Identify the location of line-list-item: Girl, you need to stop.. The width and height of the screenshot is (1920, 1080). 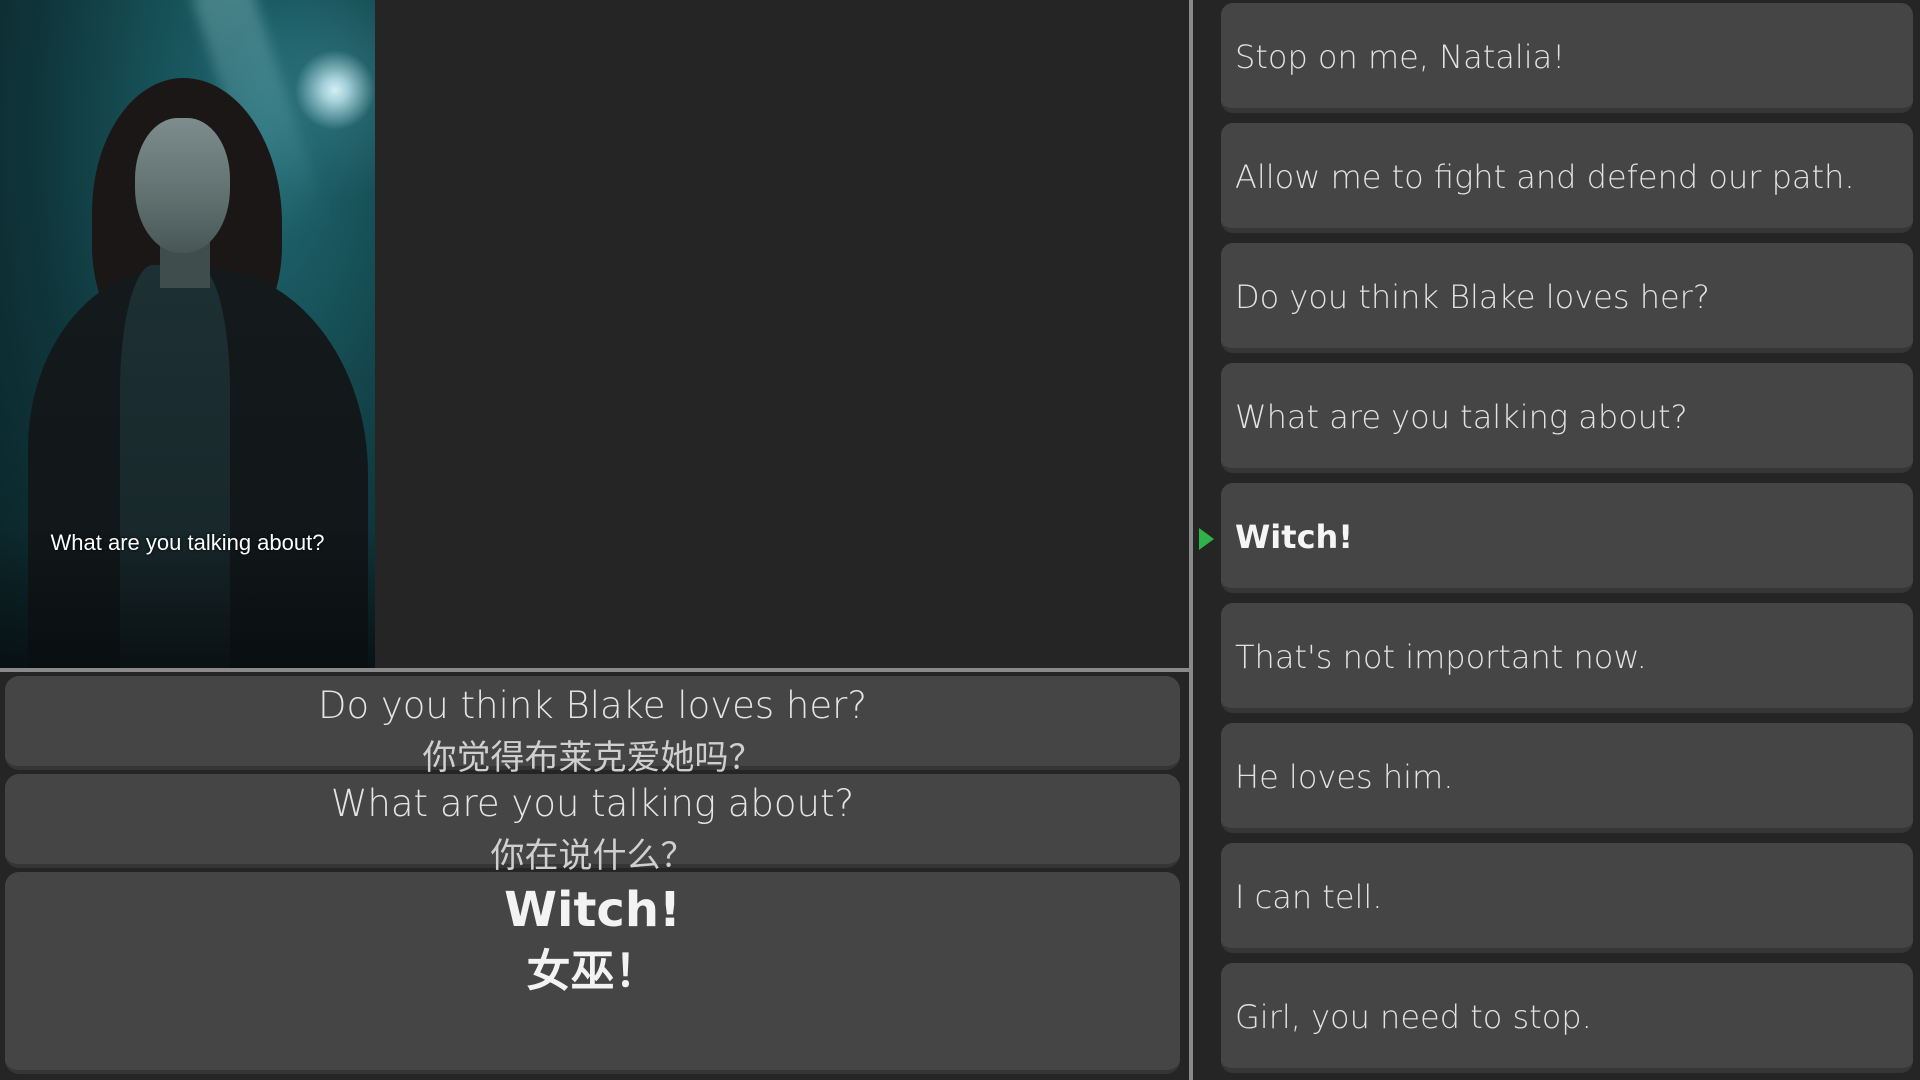
(1567, 1018).